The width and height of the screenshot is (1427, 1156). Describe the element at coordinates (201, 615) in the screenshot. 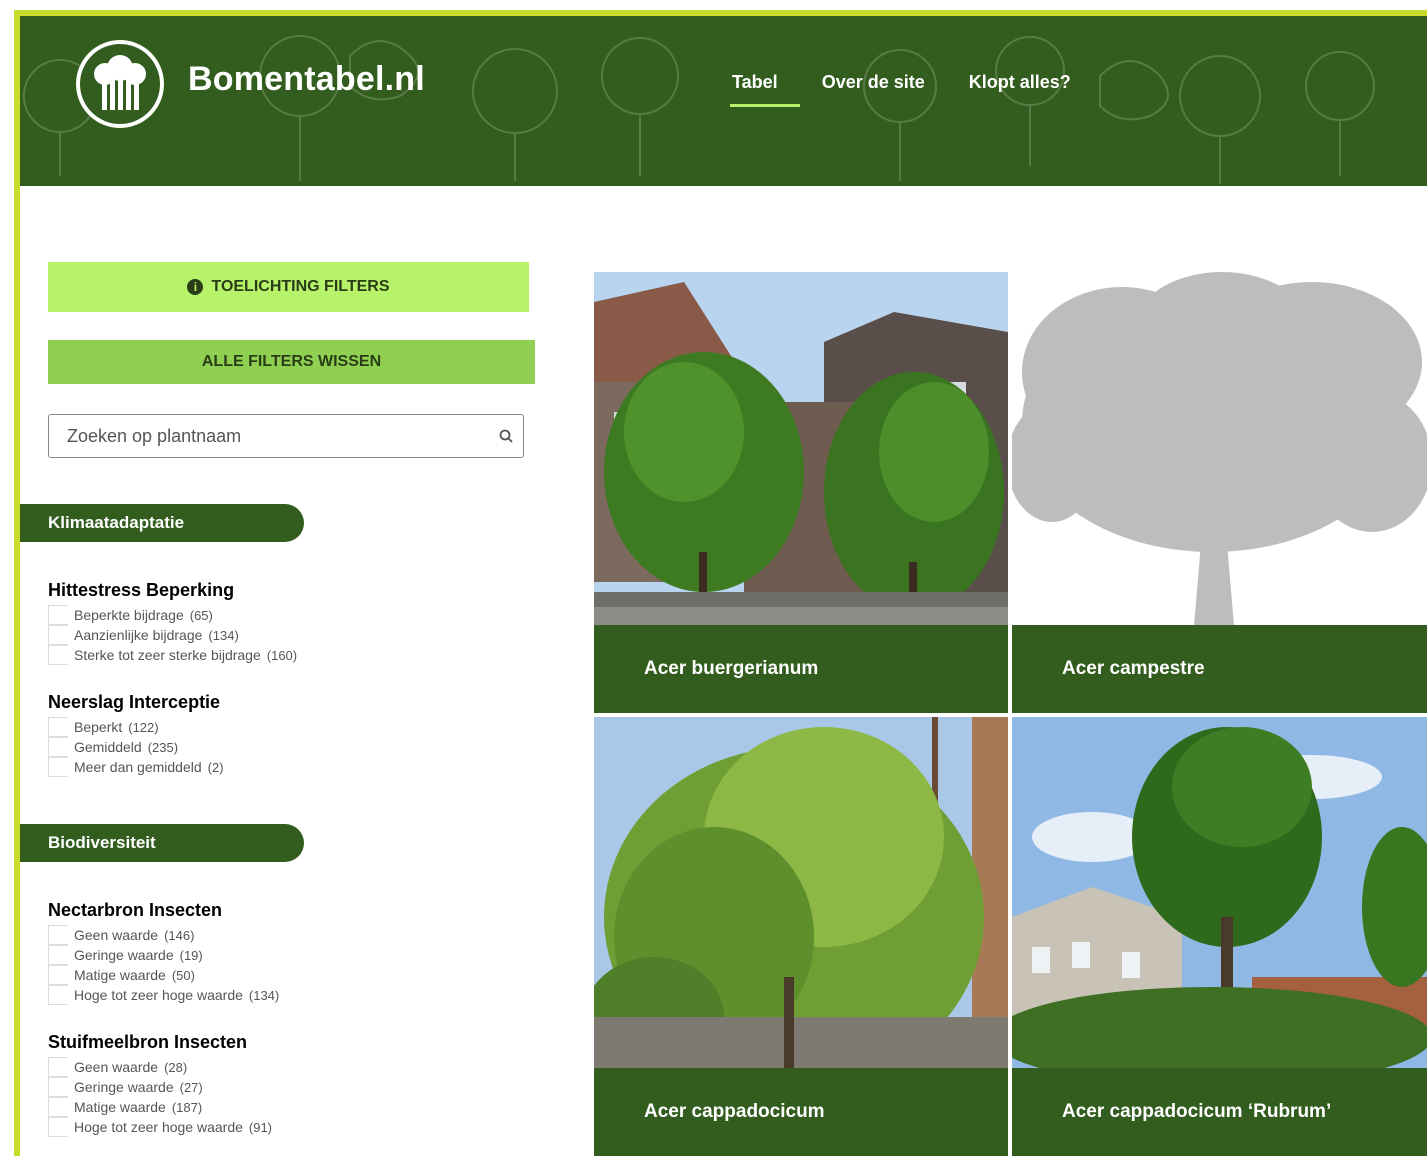

I see `filter-option-count: (65)` at that location.